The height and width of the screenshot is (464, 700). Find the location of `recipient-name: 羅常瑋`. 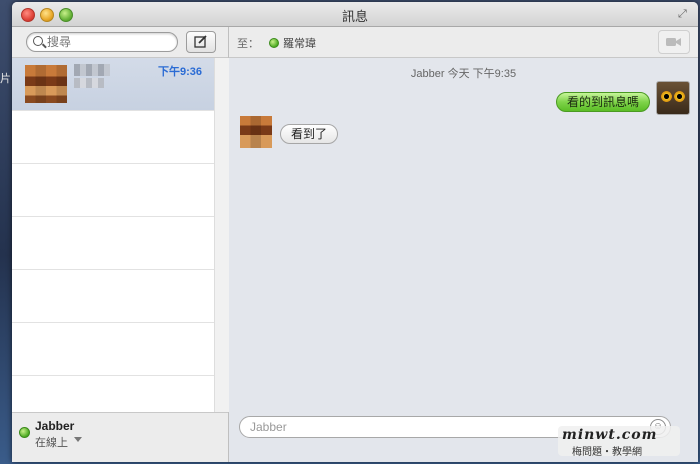

recipient-name: 羅常瑋 is located at coordinates (299, 43).